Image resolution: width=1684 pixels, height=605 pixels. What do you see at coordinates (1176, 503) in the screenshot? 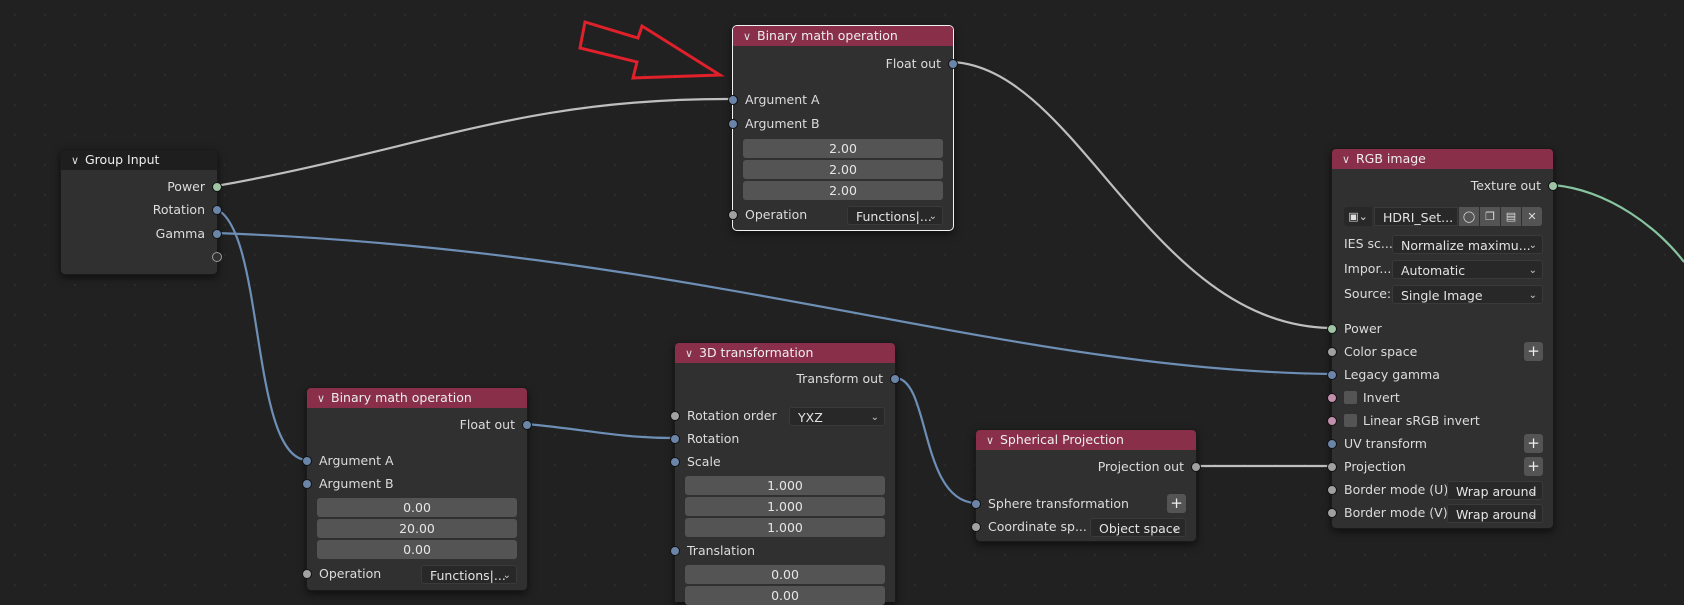
I see `add-sphere-transformation-button: +` at bounding box center [1176, 503].